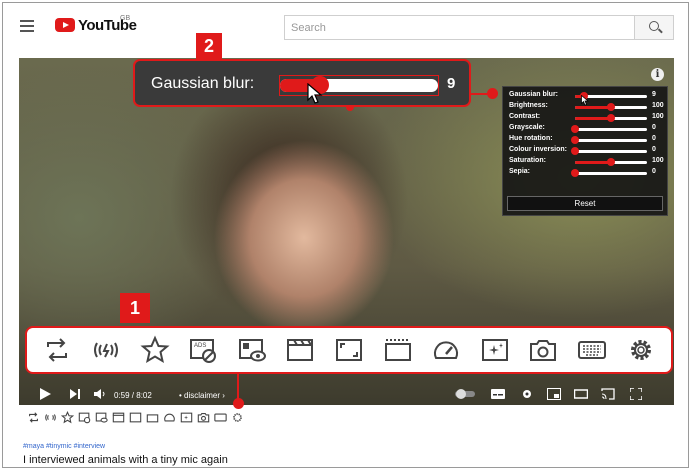 Image resolution: width=691 pixels, height=470 pixels. I want to click on effect-row: Colour inversion: 0, so click(585, 151).